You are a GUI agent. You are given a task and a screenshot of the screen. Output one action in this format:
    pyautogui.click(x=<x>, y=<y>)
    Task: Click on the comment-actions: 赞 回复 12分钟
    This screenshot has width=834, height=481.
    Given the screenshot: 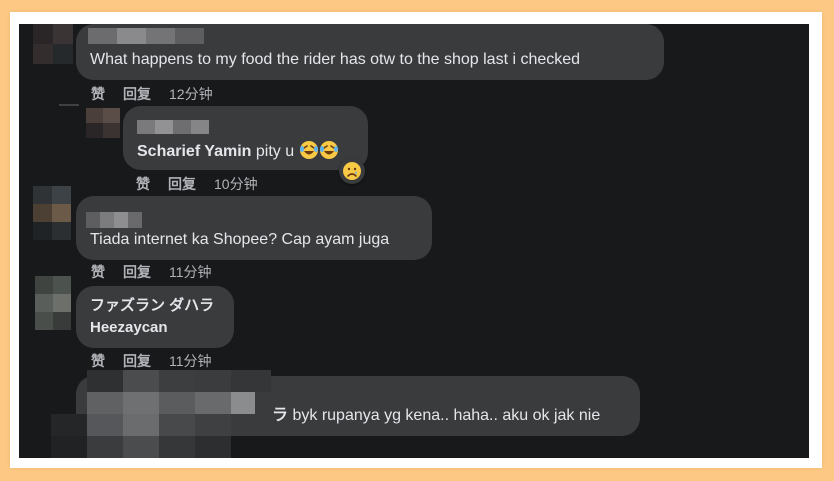 What is the action you would take?
    pyautogui.click(x=152, y=94)
    